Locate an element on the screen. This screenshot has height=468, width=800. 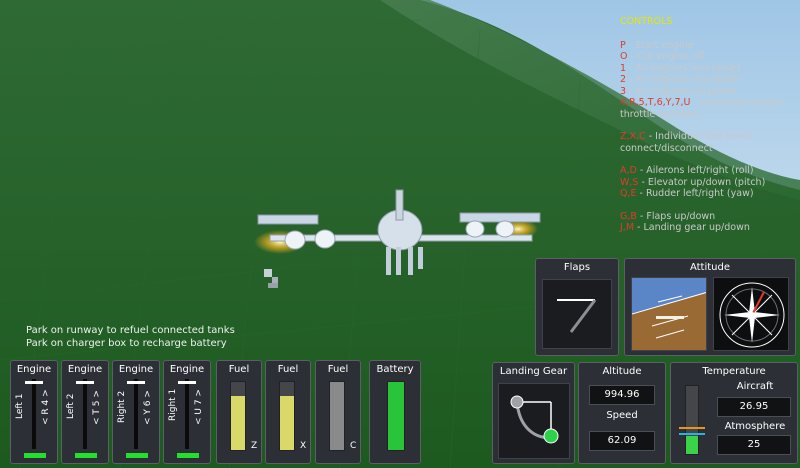
engine-keys: < R 4 > is located at coordinates (46, 407).